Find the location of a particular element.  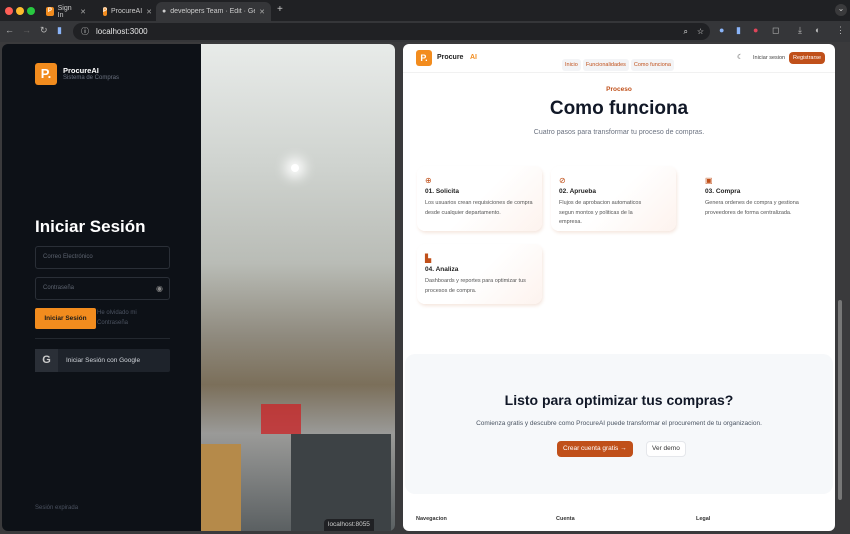

nav-funcionalidades: Funcionalidades is located at coordinates (605, 65).